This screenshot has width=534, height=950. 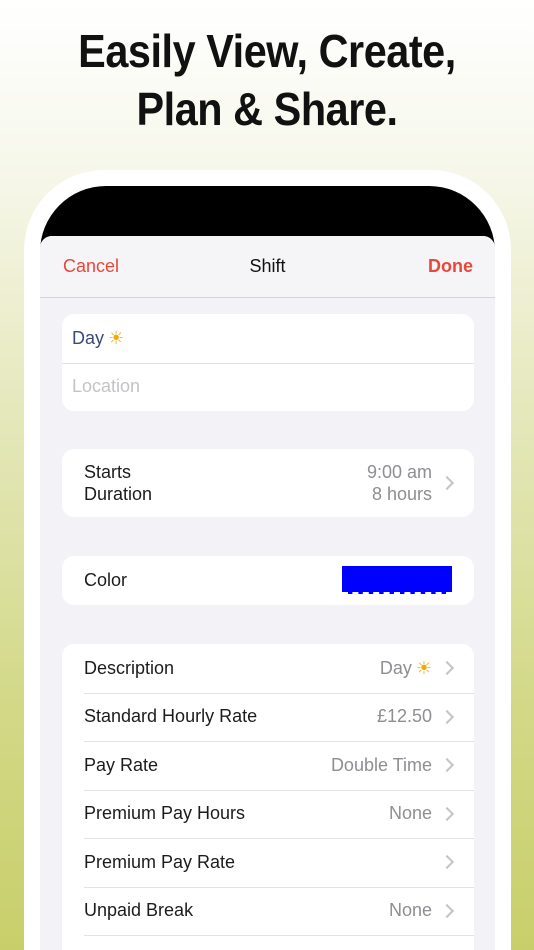 What do you see at coordinates (118, 494) in the screenshot?
I see `duration-label: Duration` at bounding box center [118, 494].